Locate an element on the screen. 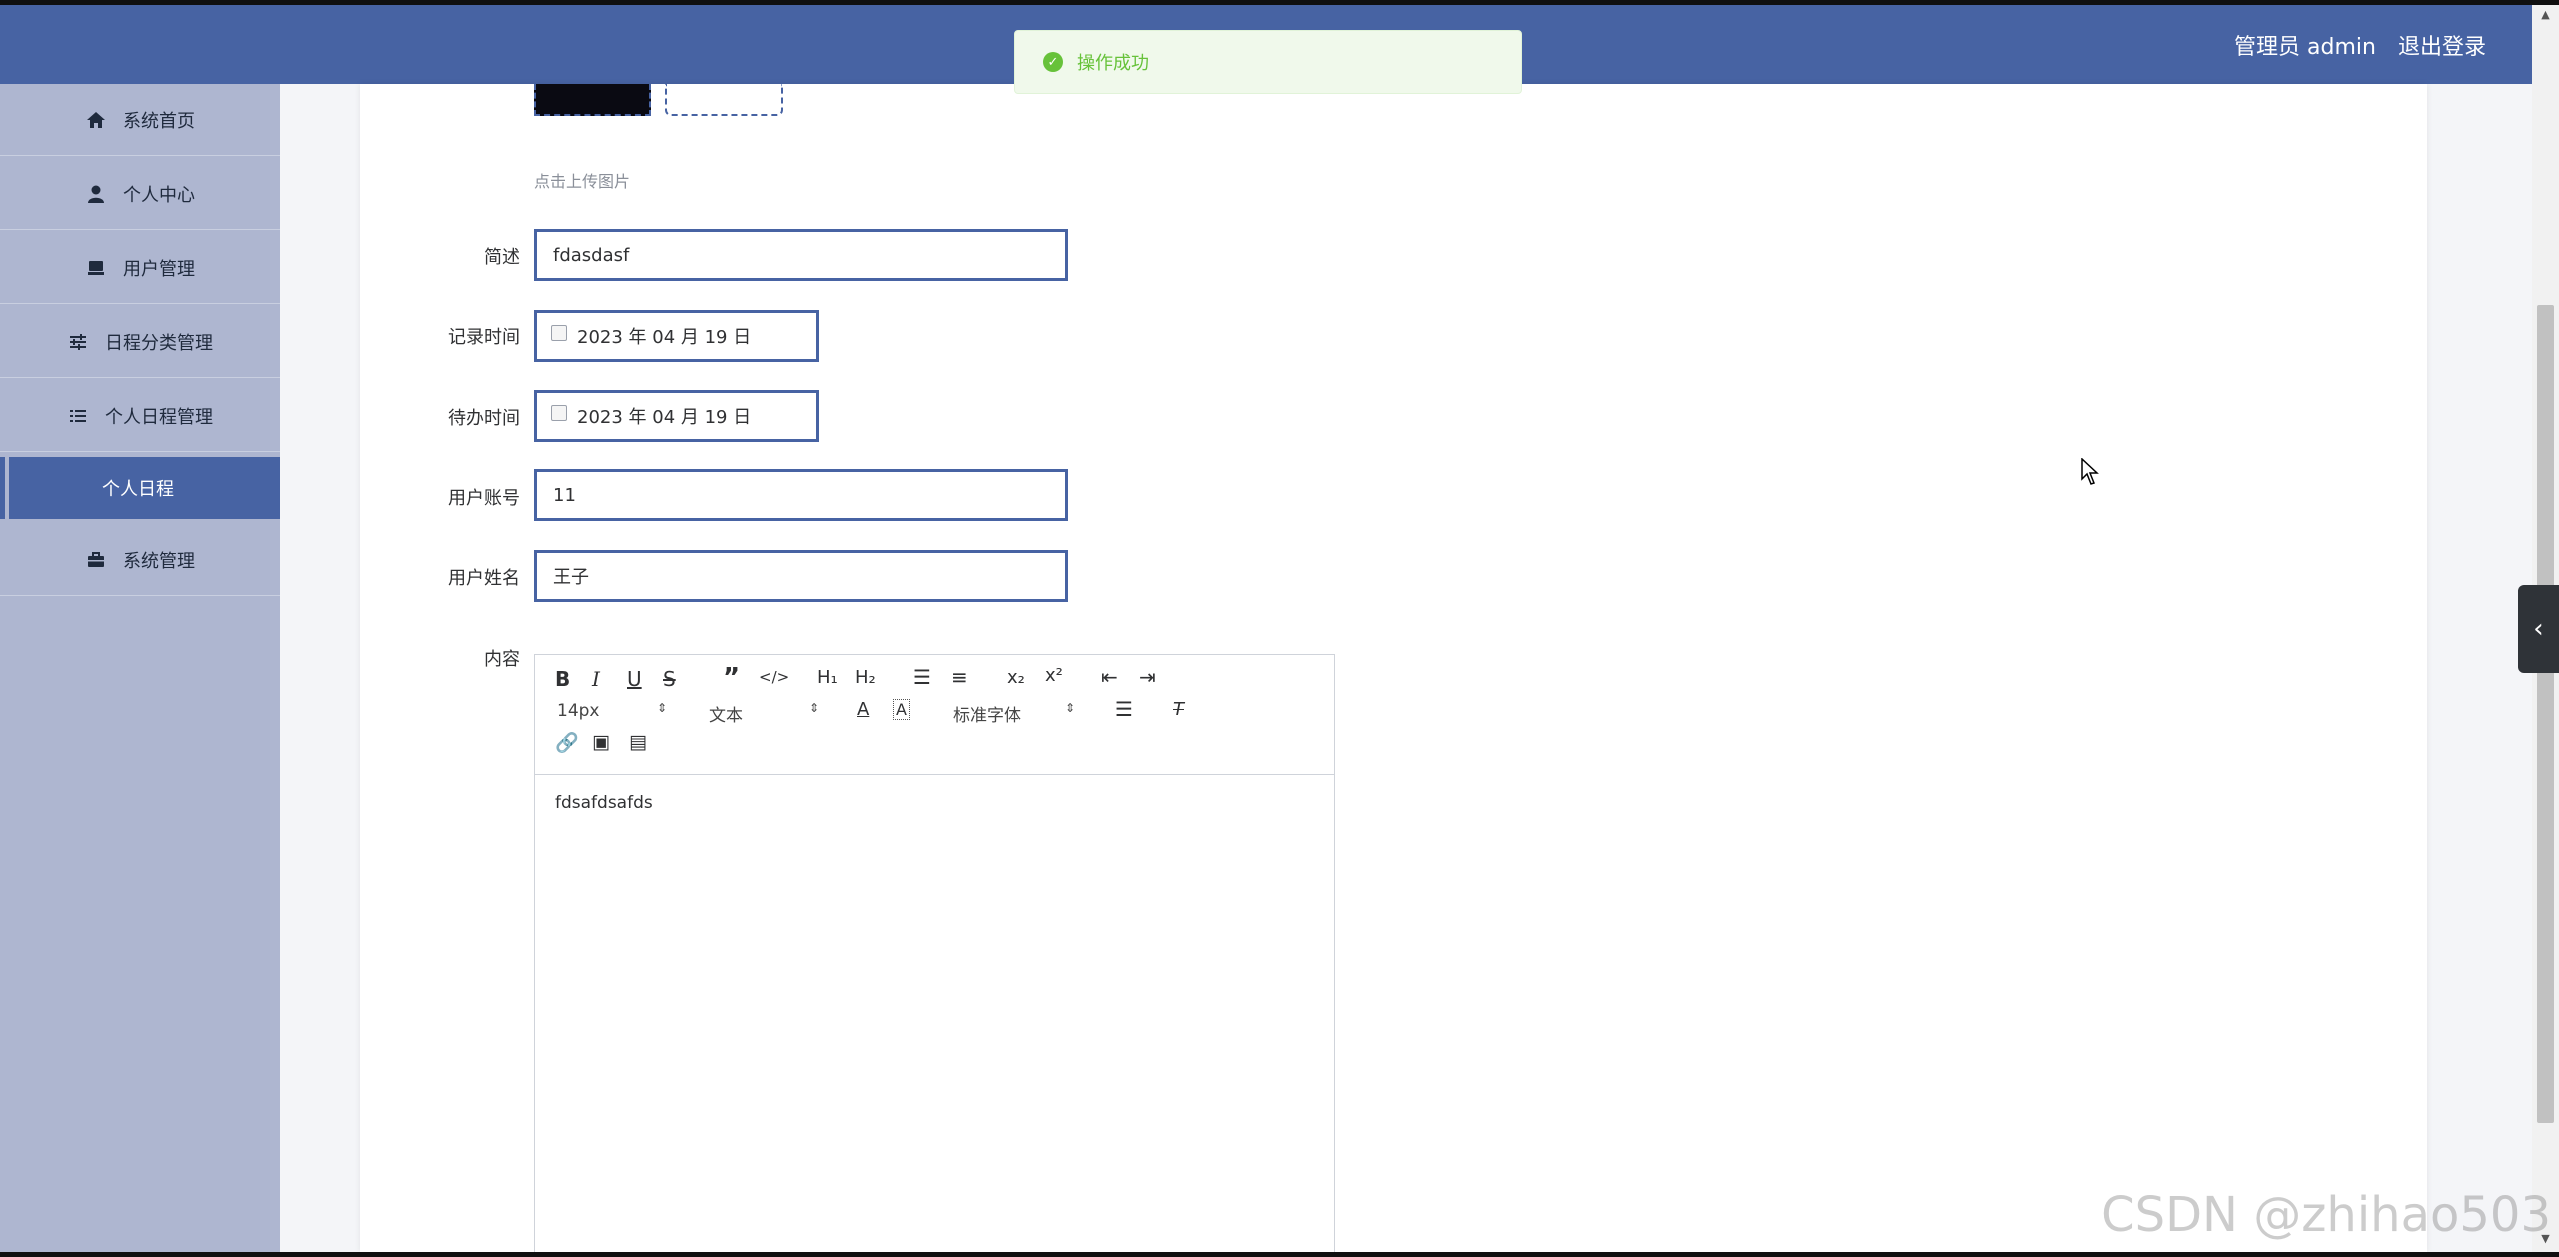 The image size is (2559, 1257). upload-tip: 点击上传图片 is located at coordinates (582, 181).